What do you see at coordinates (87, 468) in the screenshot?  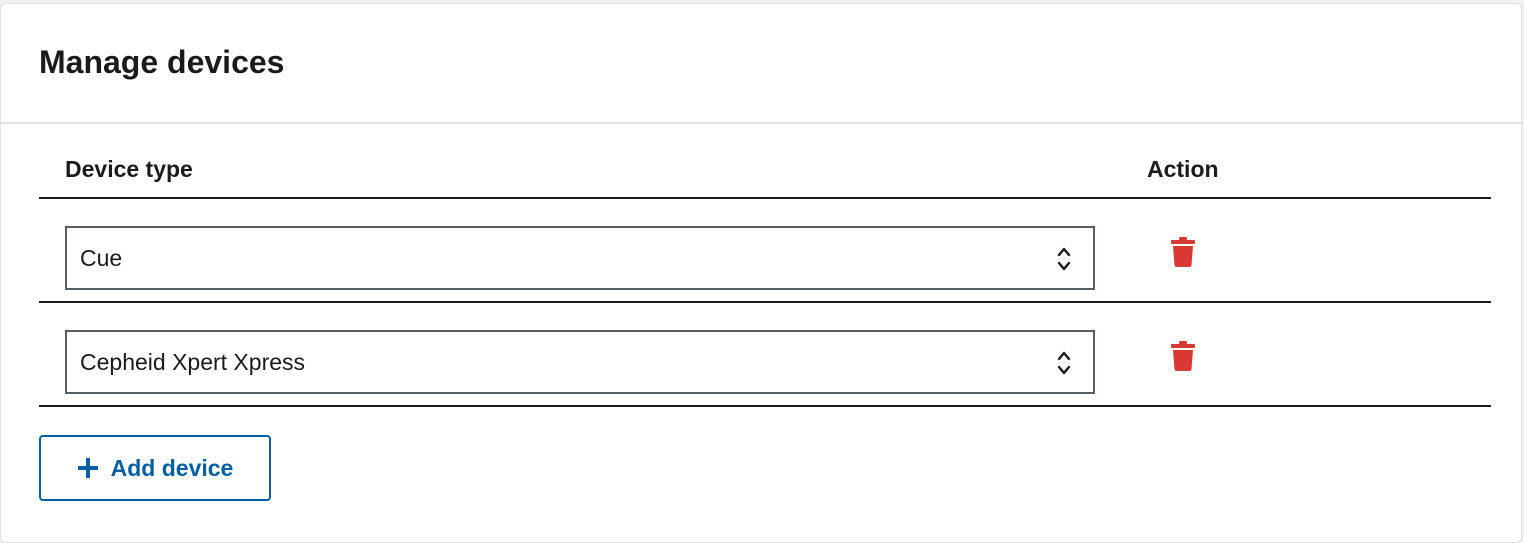 I see `plus-icon` at bounding box center [87, 468].